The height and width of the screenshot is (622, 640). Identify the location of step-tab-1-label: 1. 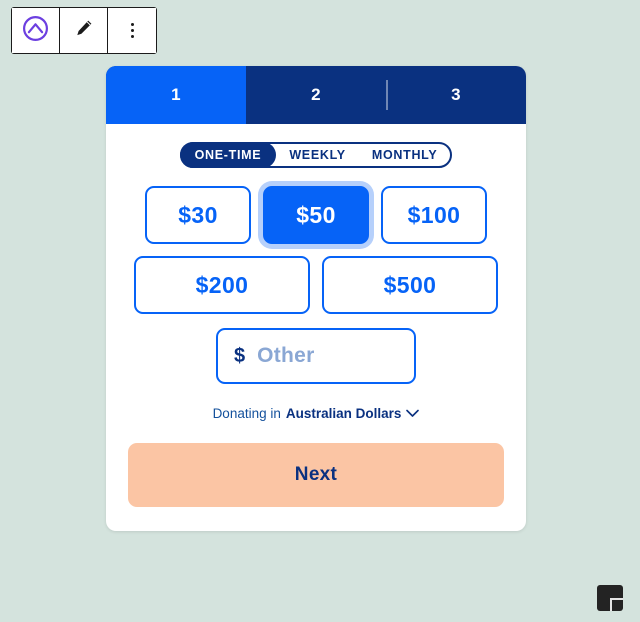
(176, 94).